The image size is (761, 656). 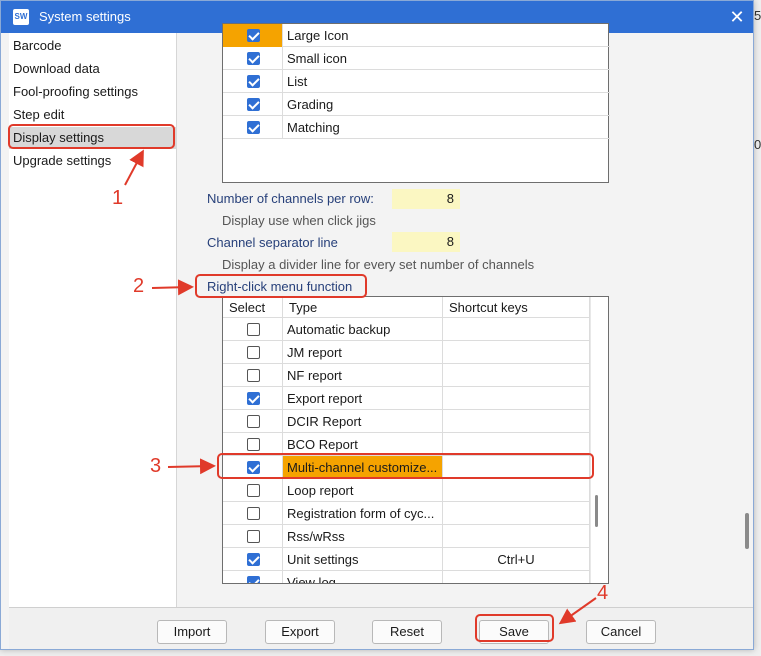 What do you see at coordinates (139, 286) in the screenshot?
I see `annotation-number-2: 2` at bounding box center [139, 286].